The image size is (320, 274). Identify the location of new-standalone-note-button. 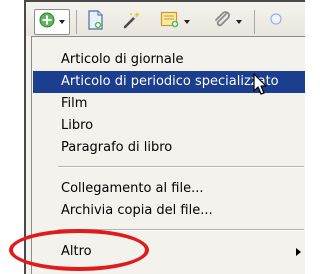
(95, 22).